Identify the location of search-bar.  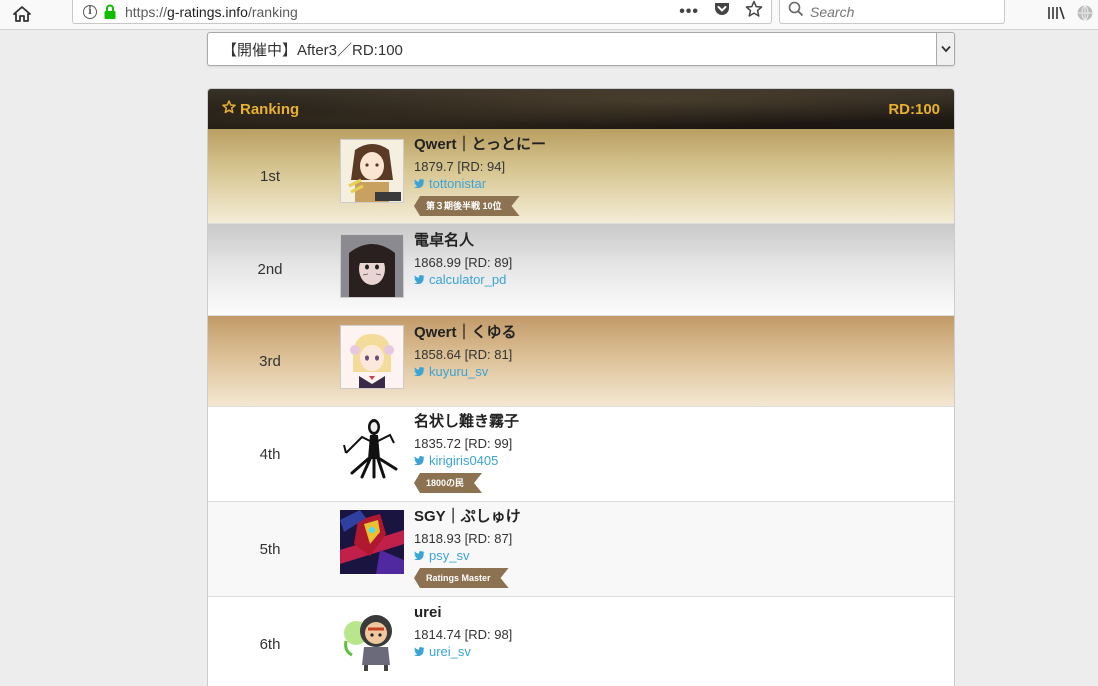
(892, 12).